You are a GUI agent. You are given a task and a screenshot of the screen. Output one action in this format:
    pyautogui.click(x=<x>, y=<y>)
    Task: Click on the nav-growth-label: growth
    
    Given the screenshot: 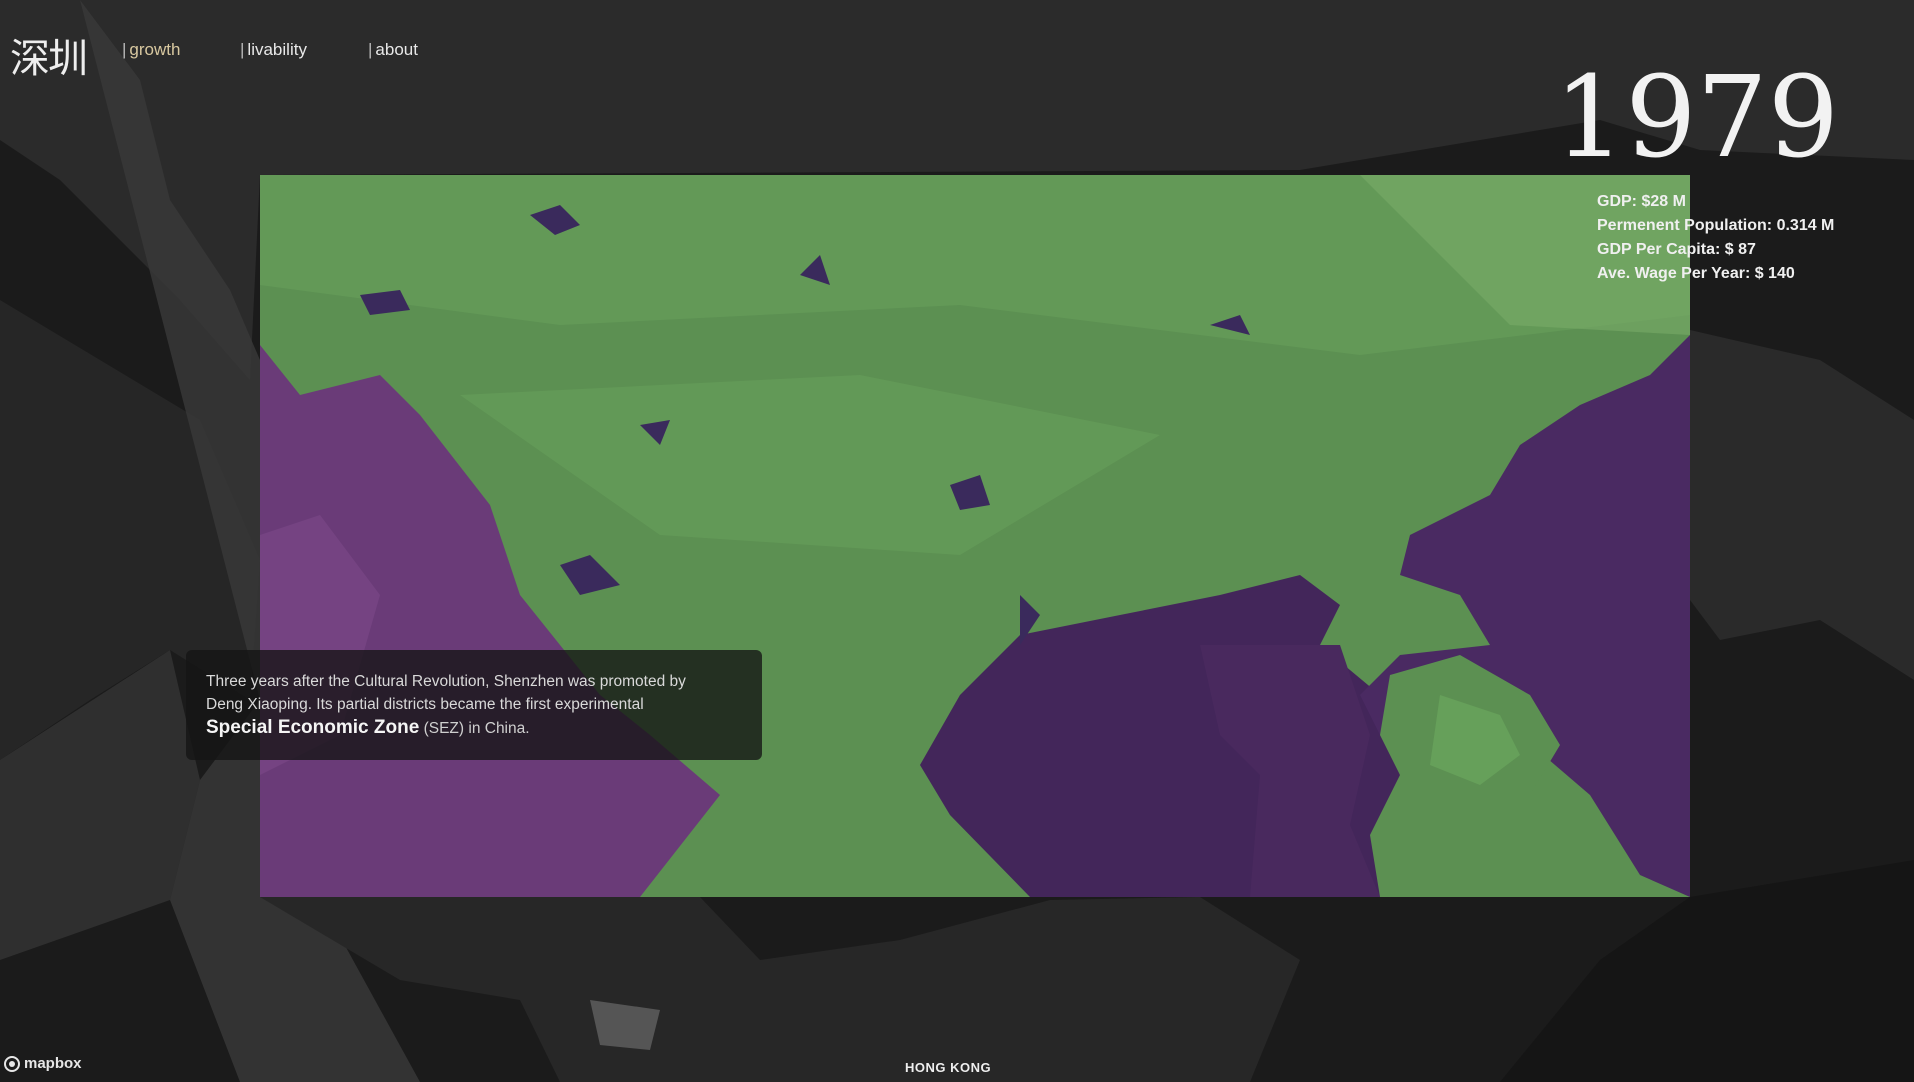 What is the action you would take?
    pyautogui.click(x=155, y=49)
    